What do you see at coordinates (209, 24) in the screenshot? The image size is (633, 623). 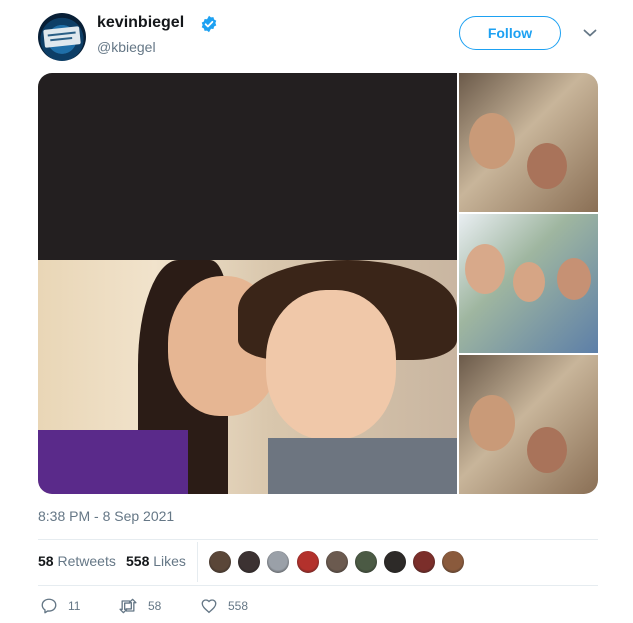 I see `verified-badge-icon` at bounding box center [209, 24].